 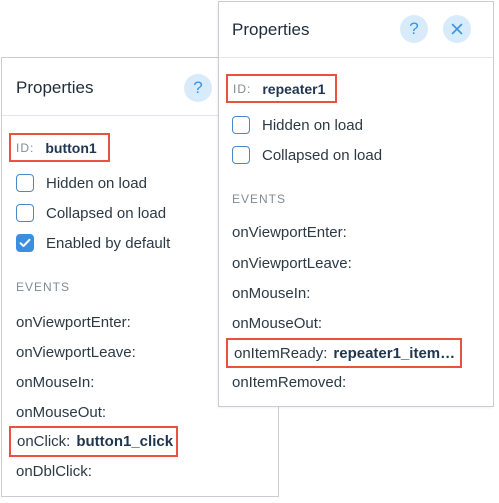 I want to click on id-field: ID: button1, so click(x=59, y=147).